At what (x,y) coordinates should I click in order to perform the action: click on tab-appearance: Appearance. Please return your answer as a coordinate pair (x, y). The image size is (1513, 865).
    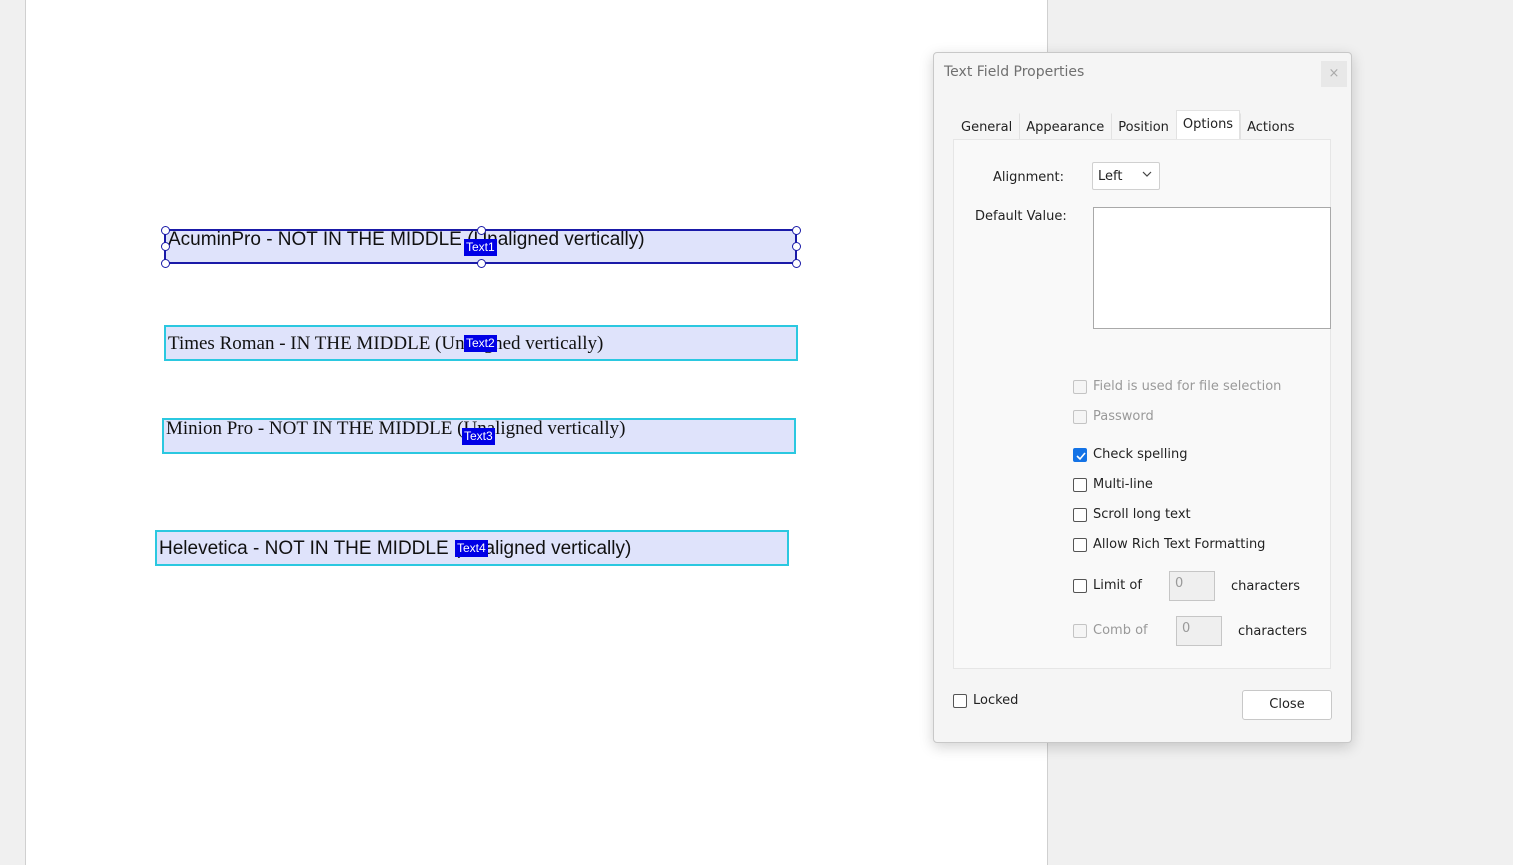
    Looking at the image, I should click on (1065, 126).